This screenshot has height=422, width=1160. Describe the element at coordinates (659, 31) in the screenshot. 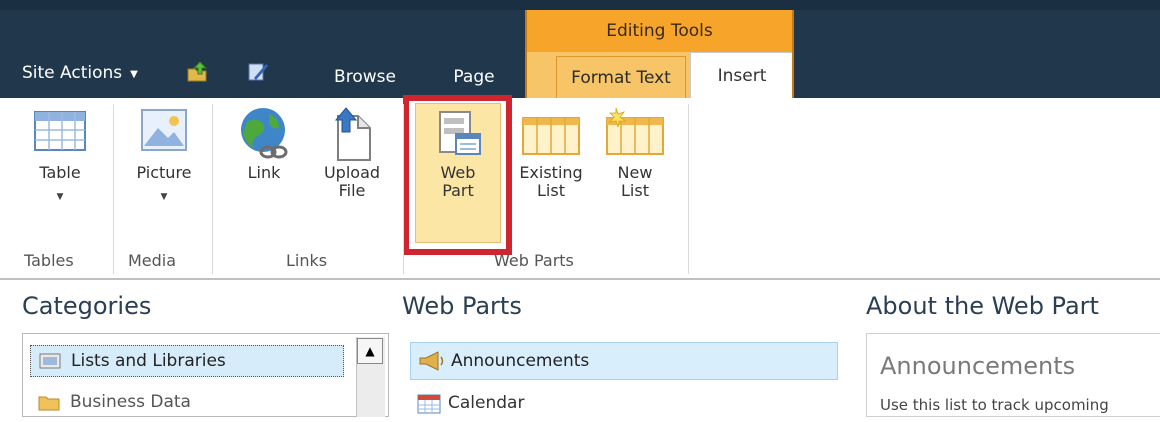

I see `contextual-group-title: Editing Tools` at that location.